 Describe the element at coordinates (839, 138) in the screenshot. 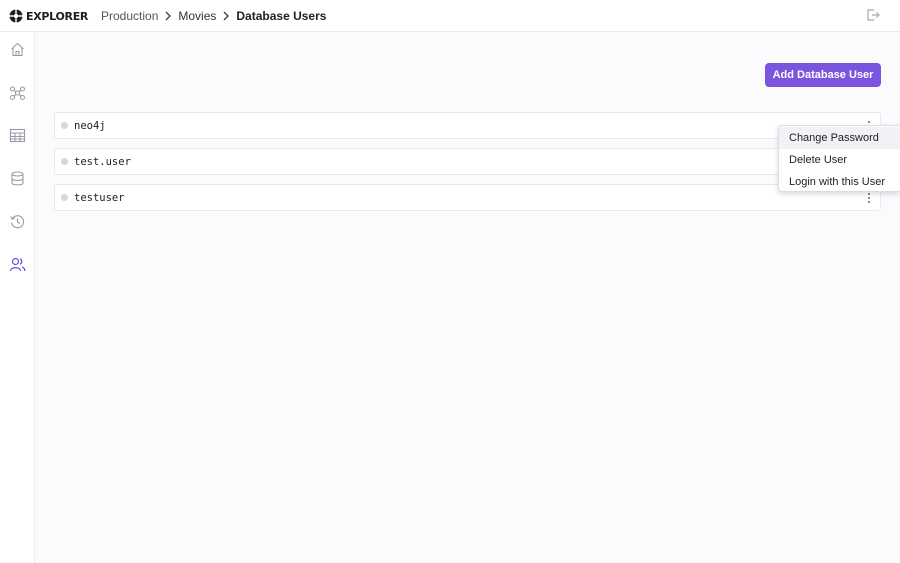

I see `menu-item-change-password: Change Password` at that location.